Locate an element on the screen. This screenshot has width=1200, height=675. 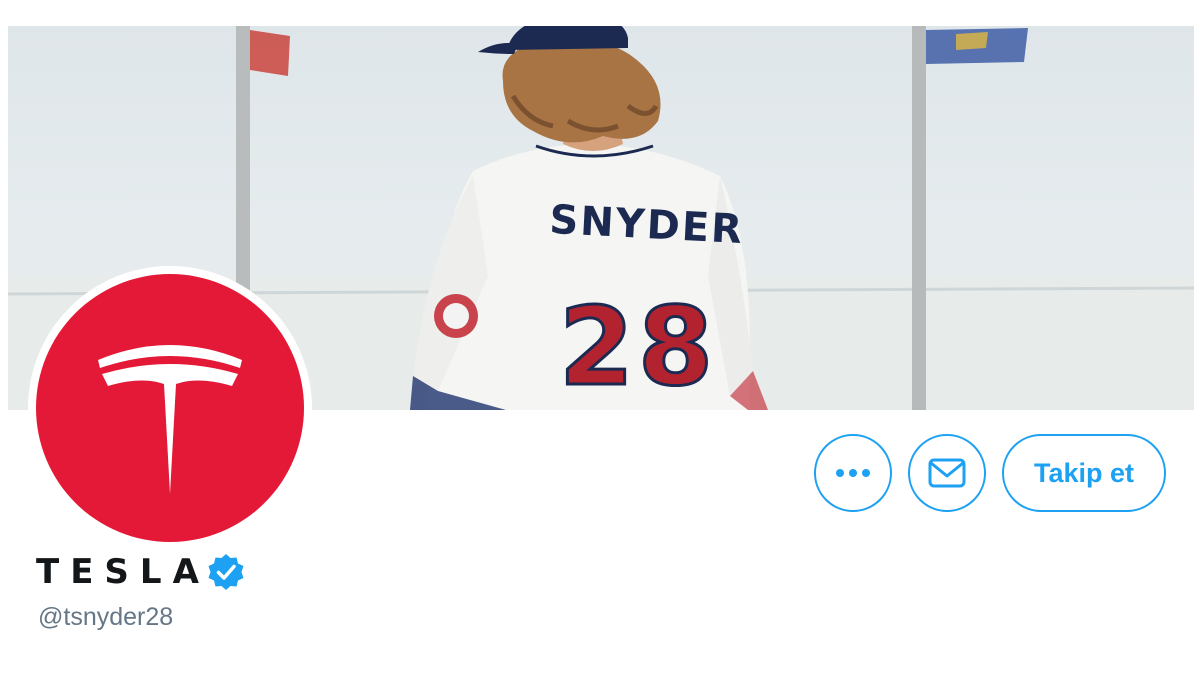
verified-badge-icon is located at coordinates (226, 572).